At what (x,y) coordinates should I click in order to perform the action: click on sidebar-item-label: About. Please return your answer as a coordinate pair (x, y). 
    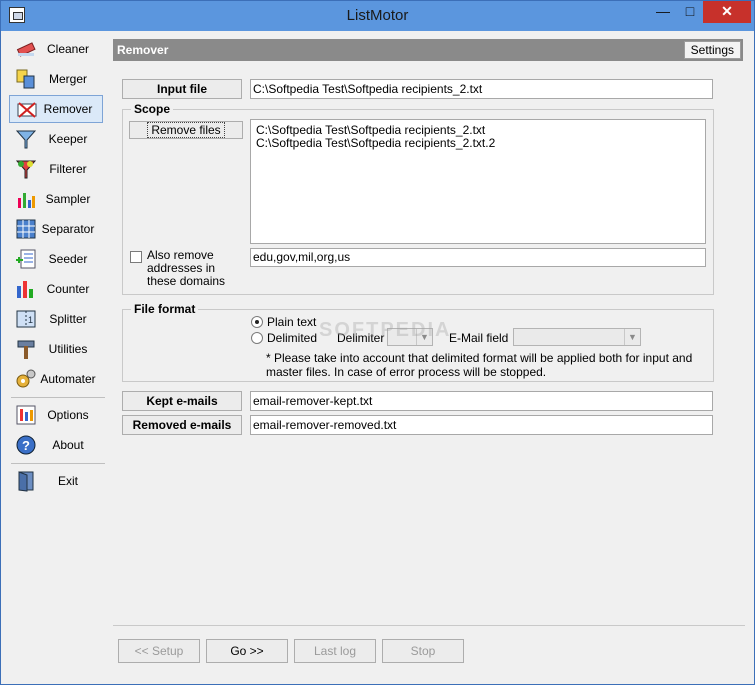
    Looking at the image, I should click on (68, 445).